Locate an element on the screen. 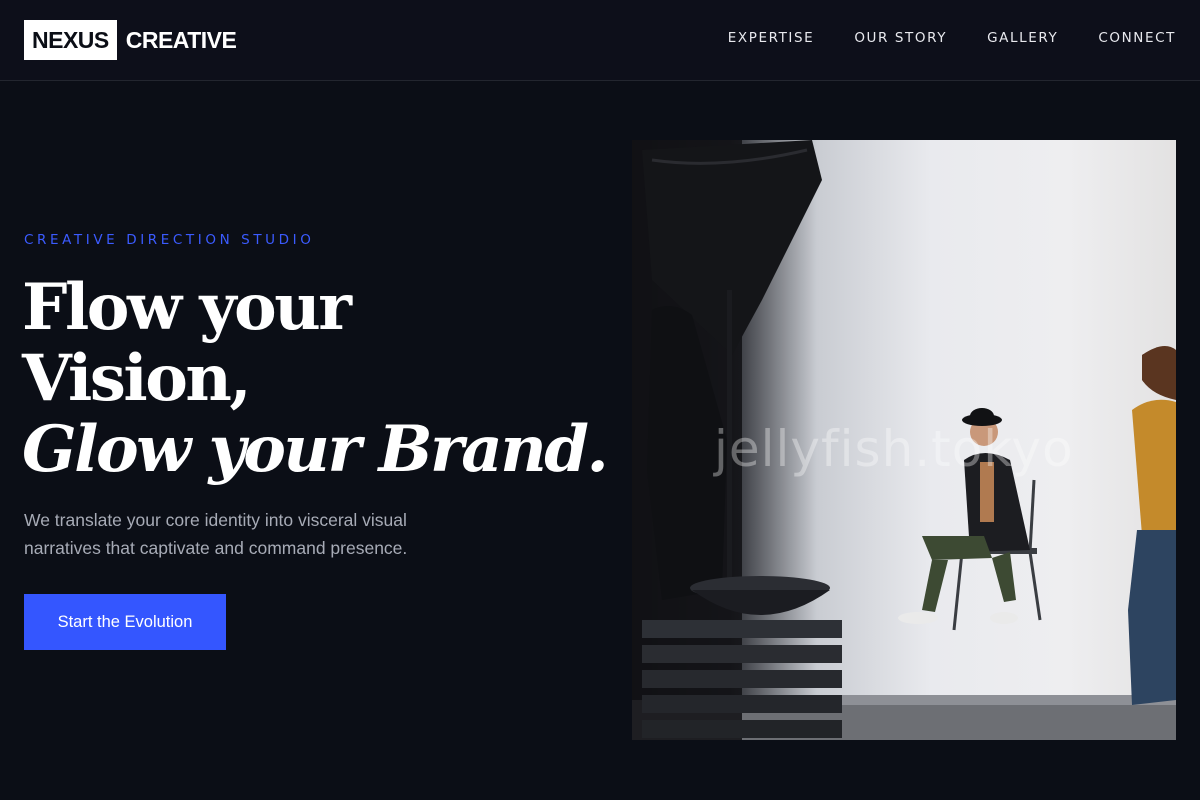 The image size is (1200, 800). nav-item-our-story: OUR STORY is located at coordinates (900, 38).